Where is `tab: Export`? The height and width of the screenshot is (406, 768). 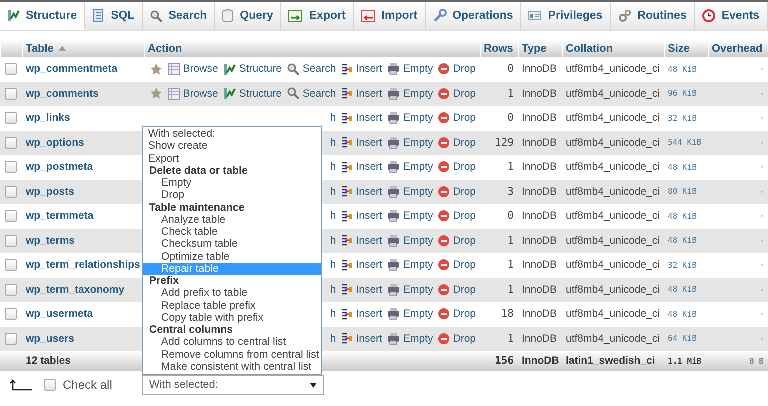
tab: Export is located at coordinates (317, 16).